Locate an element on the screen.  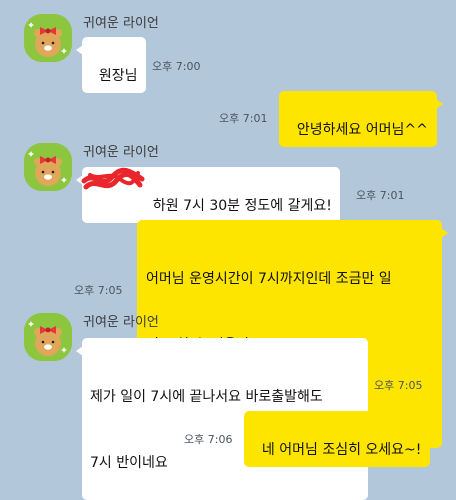
message-text: 안녕하세요 어머님^^ is located at coordinates (362, 130).